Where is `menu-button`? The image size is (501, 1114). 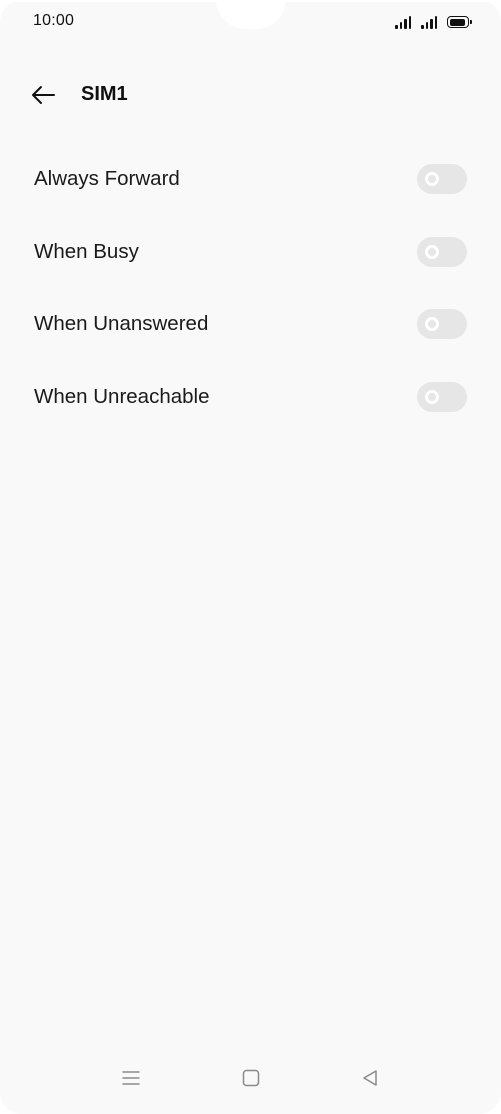 menu-button is located at coordinates (131, 1078).